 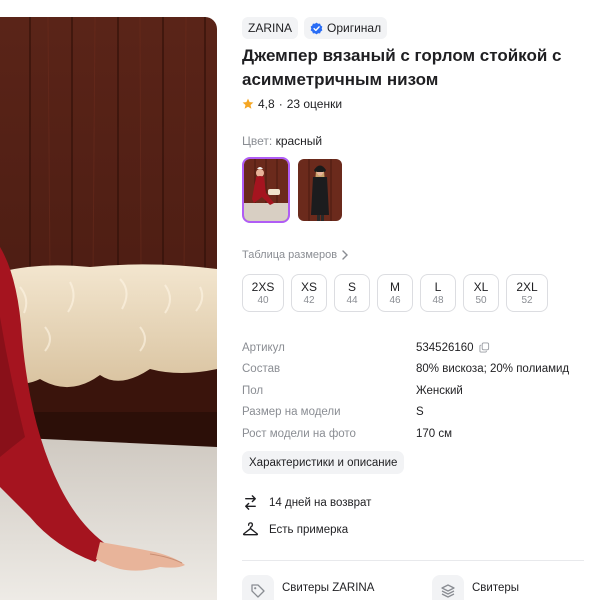 What do you see at coordinates (352, 300) in the screenshot?
I see `size-ru: 44` at bounding box center [352, 300].